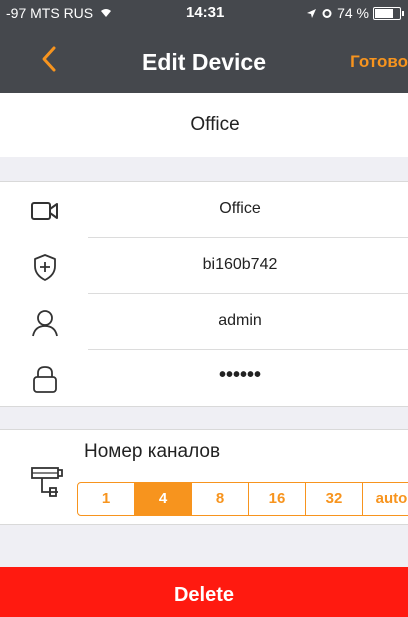 The height and width of the screenshot is (617, 408). What do you see at coordinates (327, 13) in the screenshot?
I see `alarm-icon` at bounding box center [327, 13].